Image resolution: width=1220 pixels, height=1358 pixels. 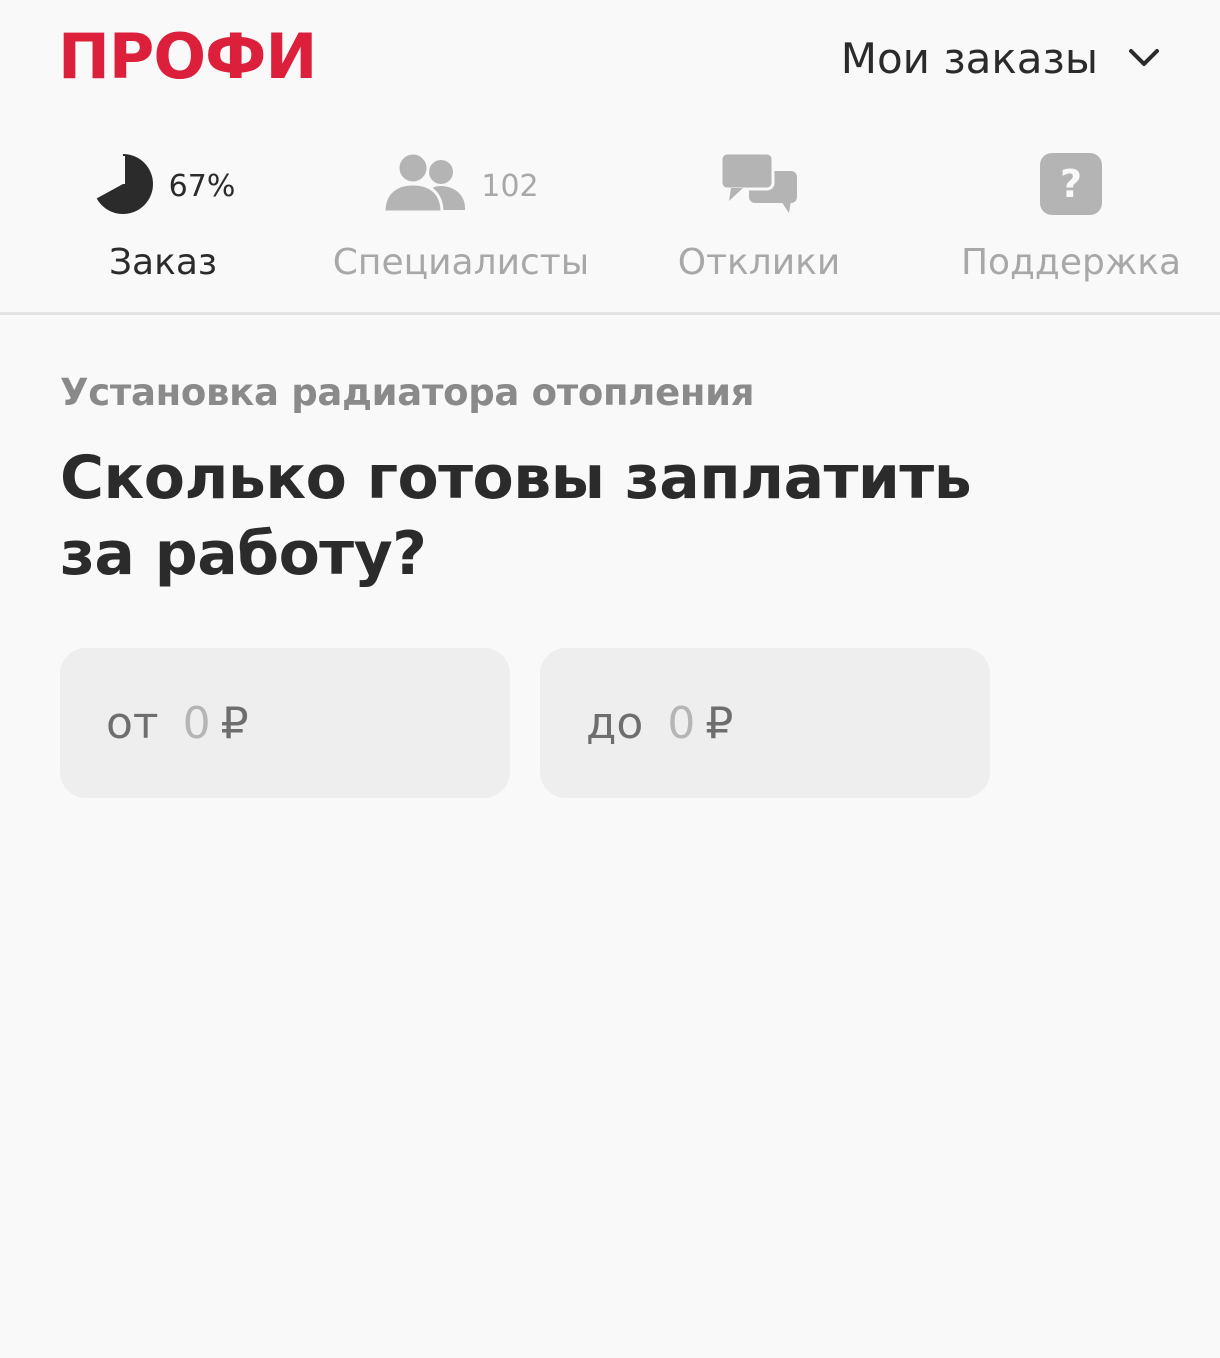 I want to click on chevron-down-icon, so click(x=1144, y=58).